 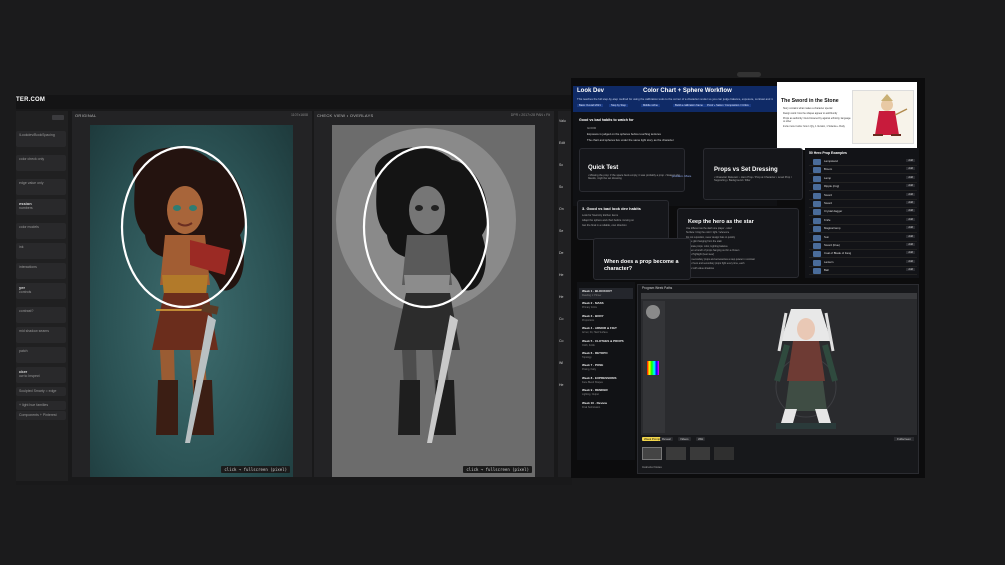 What do you see at coordinates (41, 139) in the screenshot?
I see `sidebar-item: /Lookdev/BookSpacing` at bounding box center [41, 139].